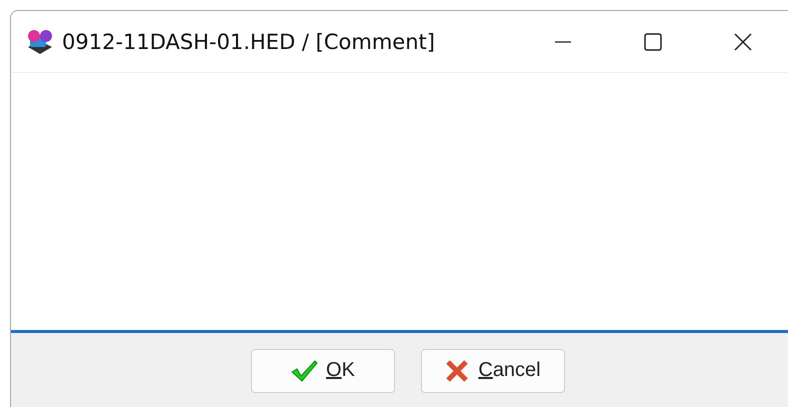  I want to click on minimize-icon, so click(563, 41).